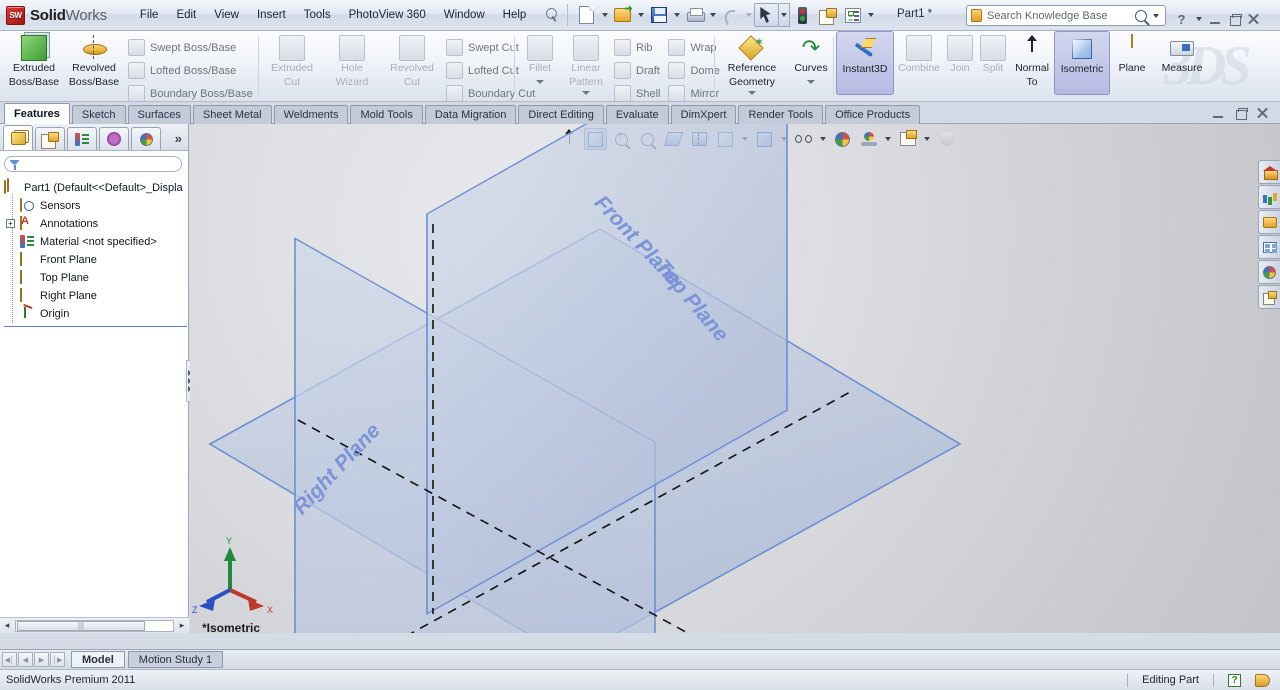  I want to click on bottom-tab-motion-study-1: Motion Study 1, so click(175, 659).